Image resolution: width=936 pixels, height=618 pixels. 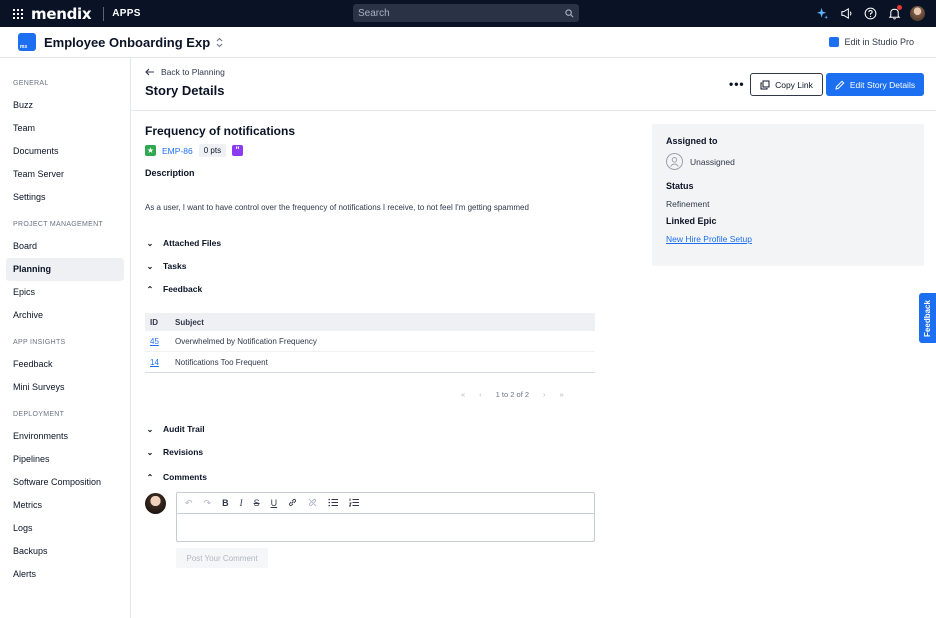 I want to click on feedback-subject: Overwhelmed by Notification Frequency, so click(x=246, y=341).